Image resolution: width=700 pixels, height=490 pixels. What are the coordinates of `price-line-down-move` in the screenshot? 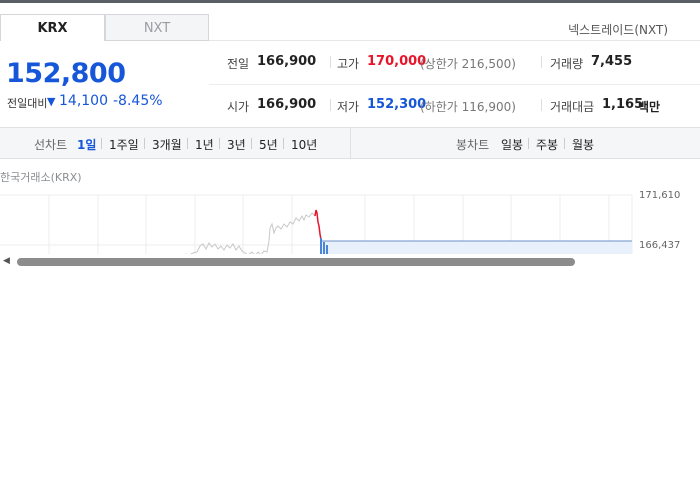 It's located at (318, 225).